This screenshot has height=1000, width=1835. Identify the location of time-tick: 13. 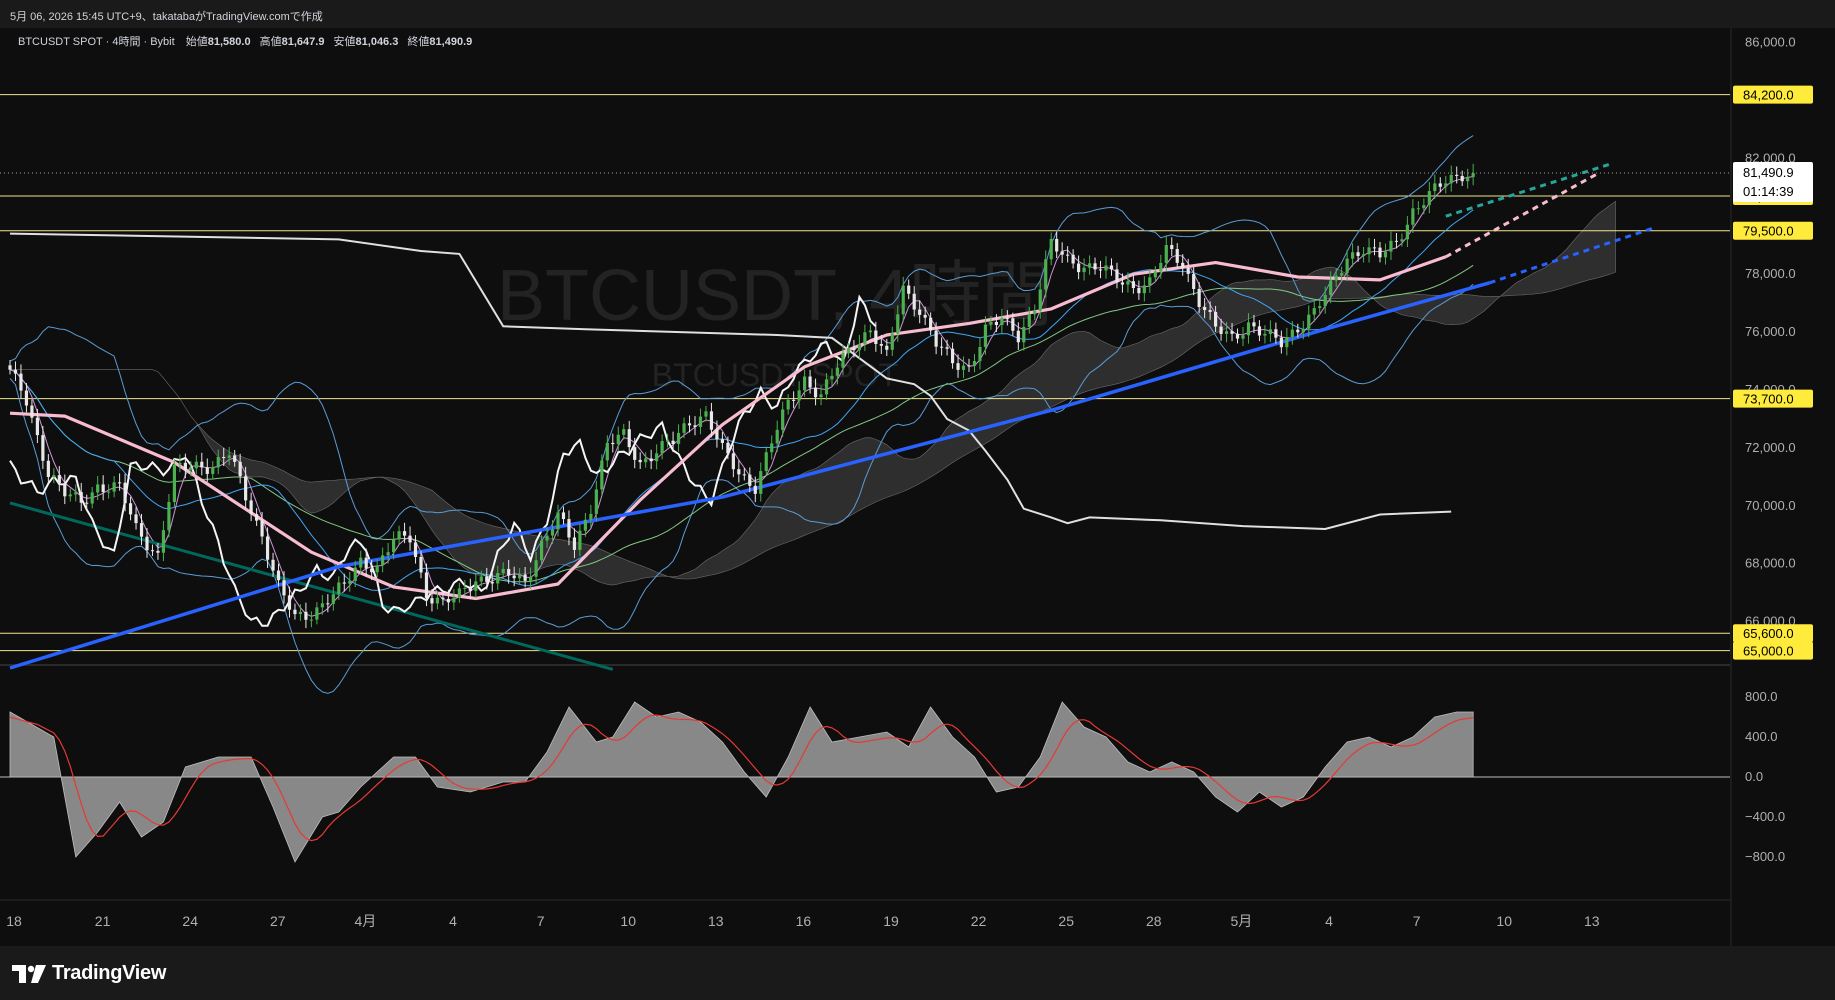
(716, 921).